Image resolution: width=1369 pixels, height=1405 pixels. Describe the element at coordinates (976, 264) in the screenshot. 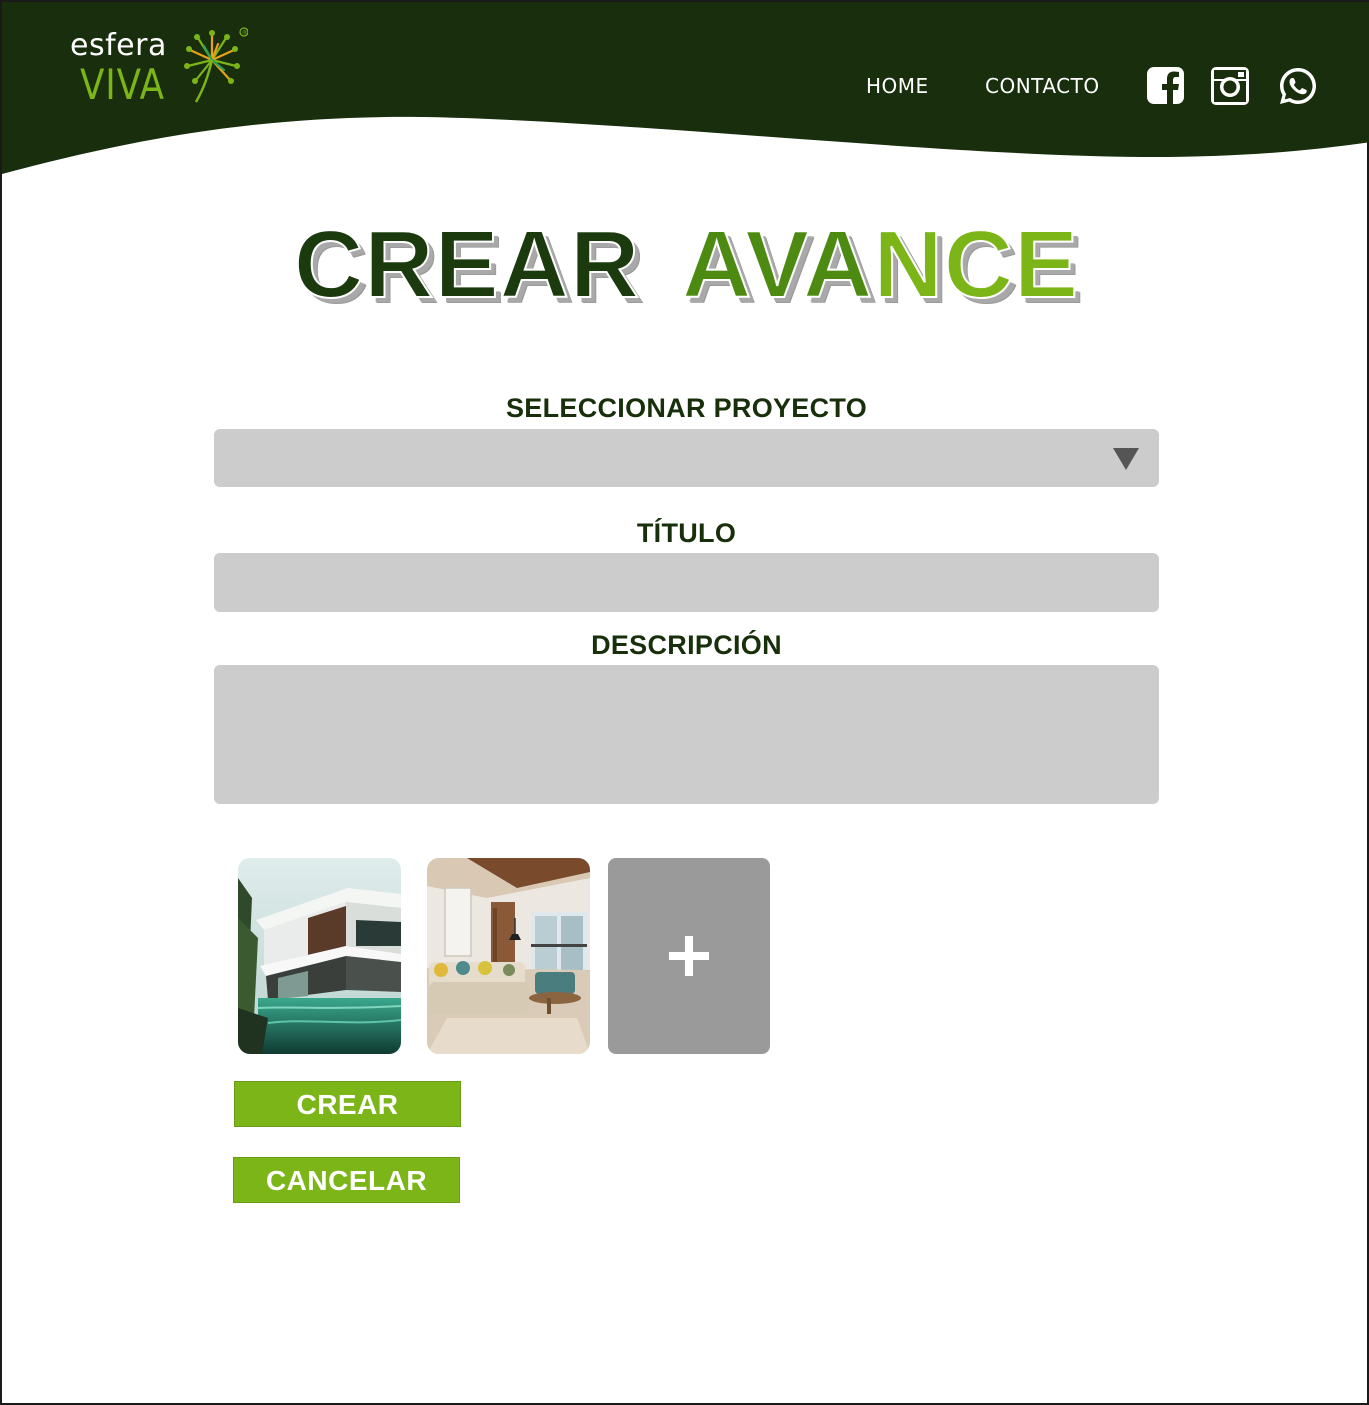

I see `title-word-avance-part2: NCE` at that location.